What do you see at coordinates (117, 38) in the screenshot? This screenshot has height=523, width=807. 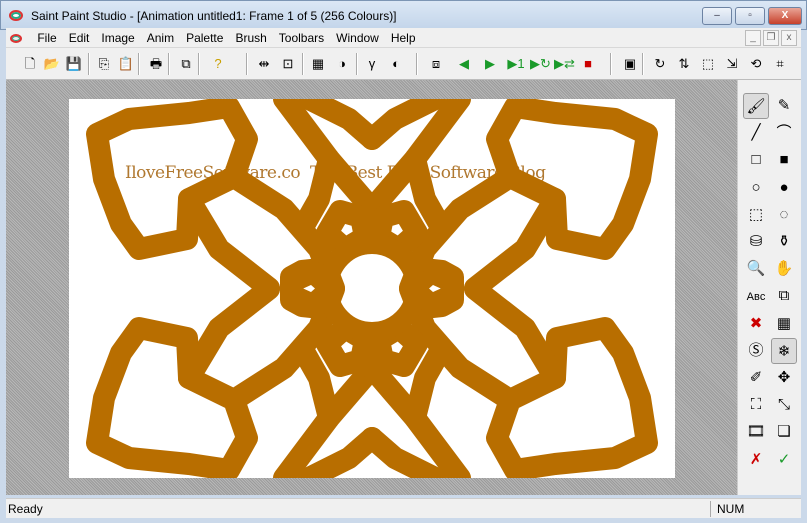 I see `menu-image: Image` at bounding box center [117, 38].